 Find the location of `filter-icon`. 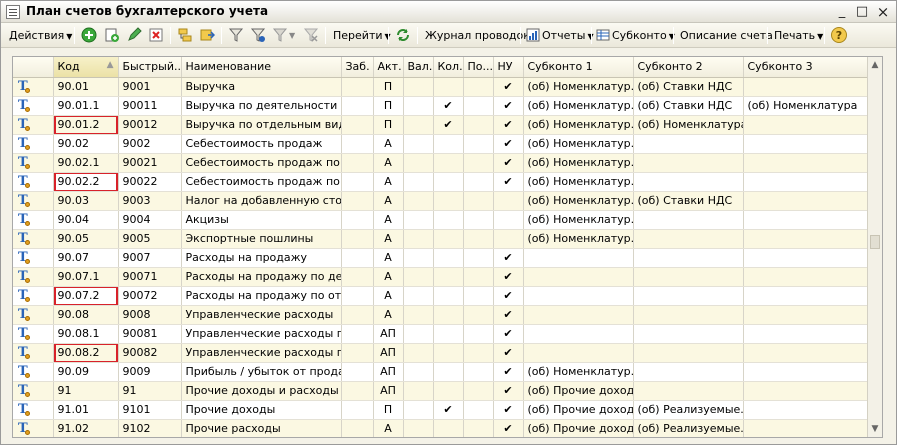

filter-icon is located at coordinates (236, 35).